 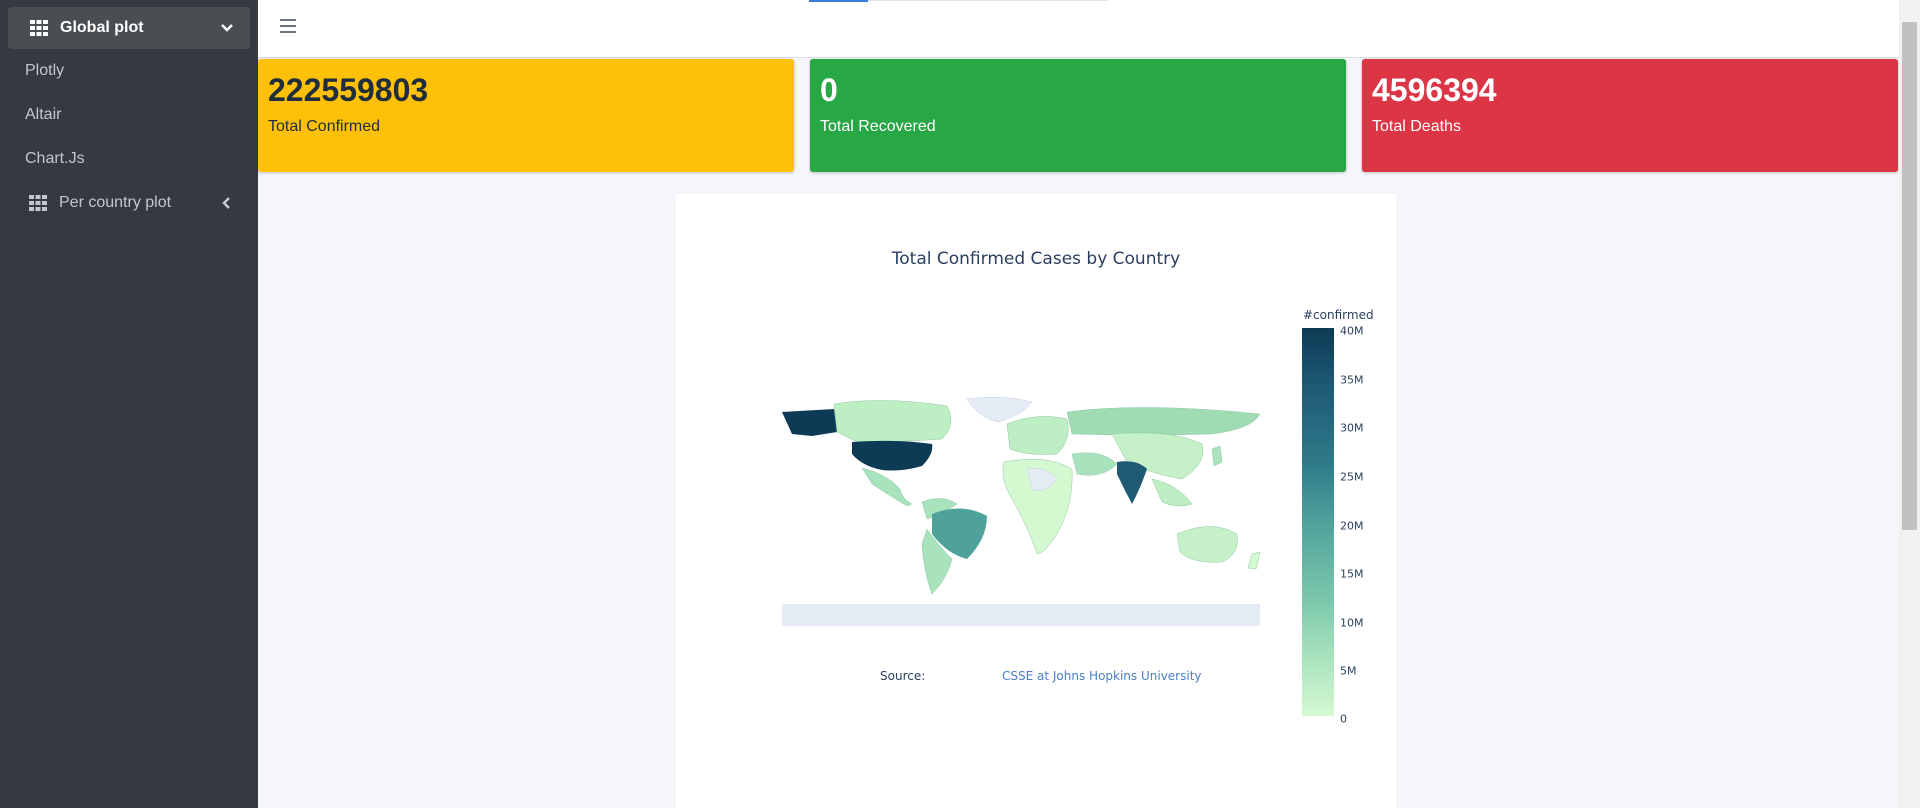 What do you see at coordinates (348, 90) in the screenshot?
I see `total-confirmed-value: 222559803` at bounding box center [348, 90].